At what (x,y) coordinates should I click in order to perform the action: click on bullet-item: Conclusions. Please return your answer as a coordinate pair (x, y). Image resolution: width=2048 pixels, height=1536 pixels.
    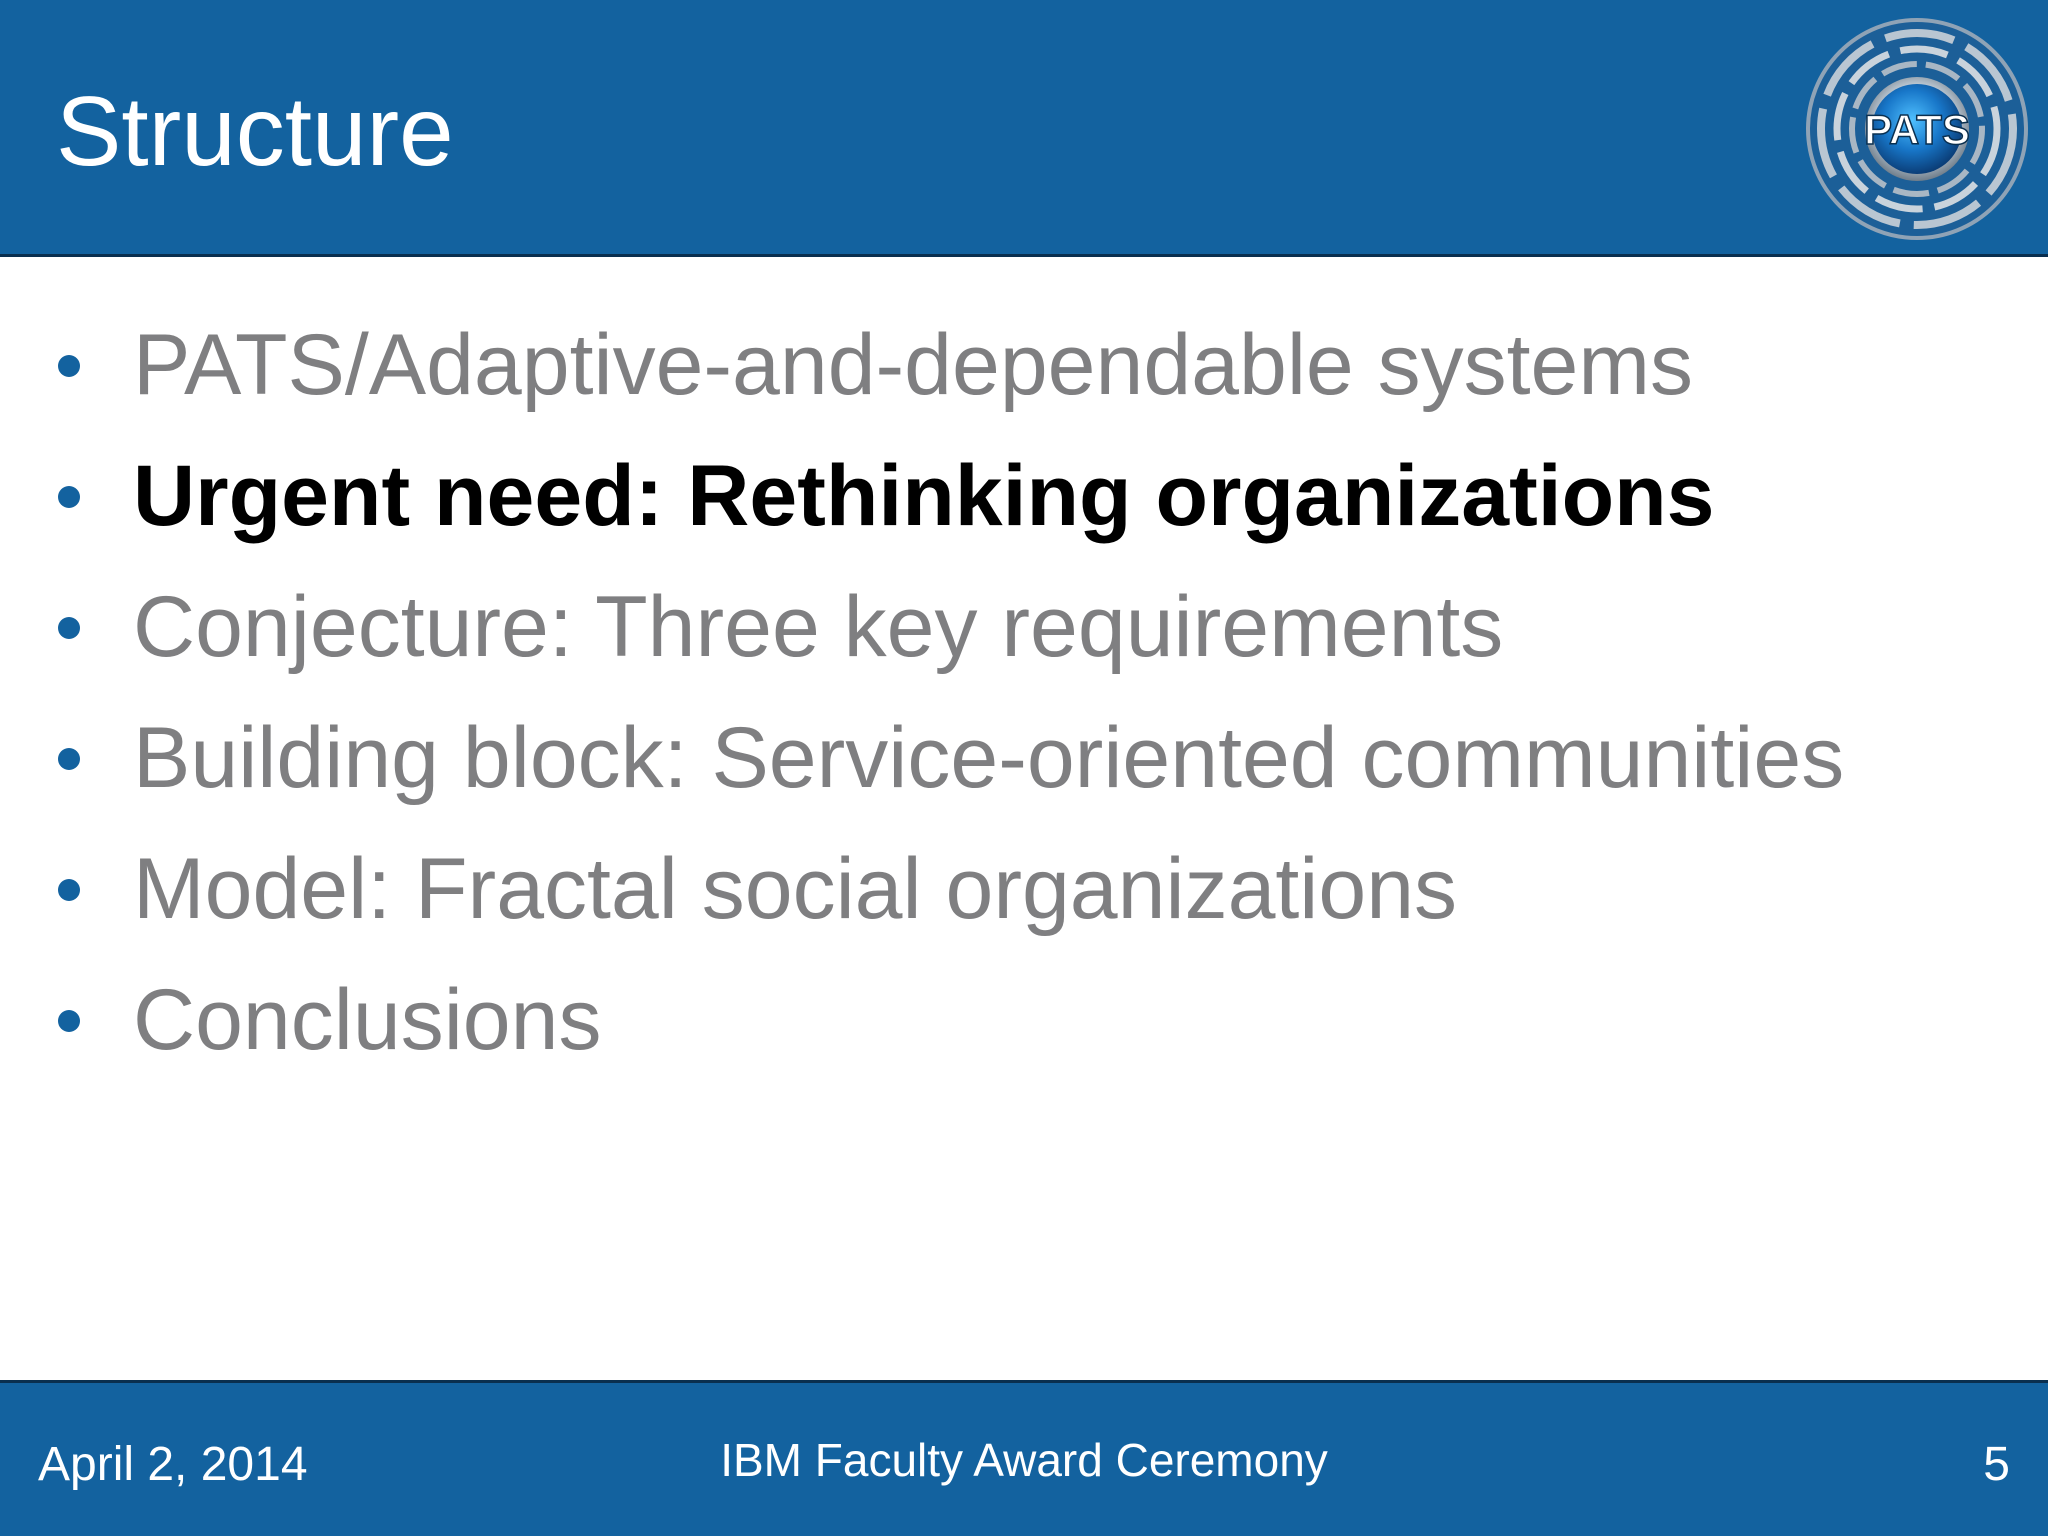
    Looking at the image, I should click on (1024, 1020).